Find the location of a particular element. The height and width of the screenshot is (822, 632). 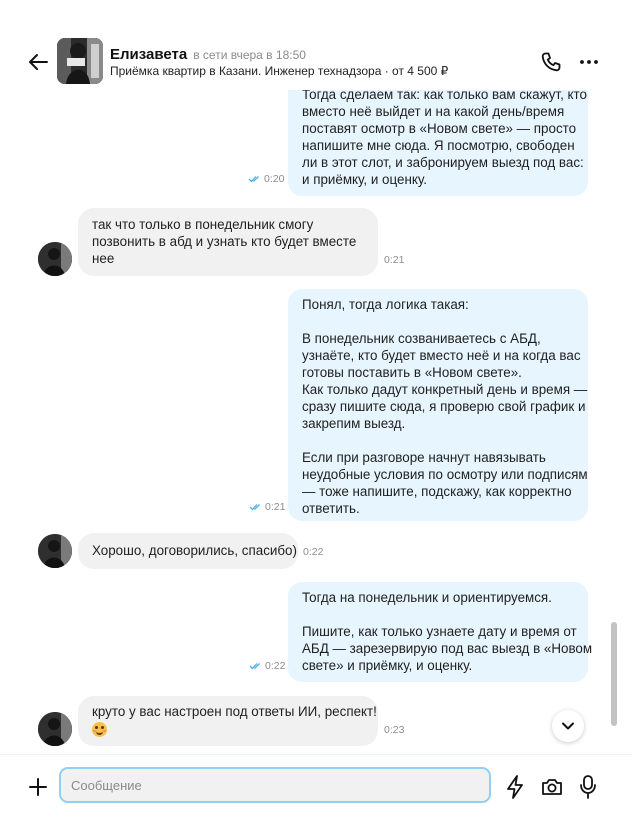

voice-message-button is located at coordinates (588, 787).